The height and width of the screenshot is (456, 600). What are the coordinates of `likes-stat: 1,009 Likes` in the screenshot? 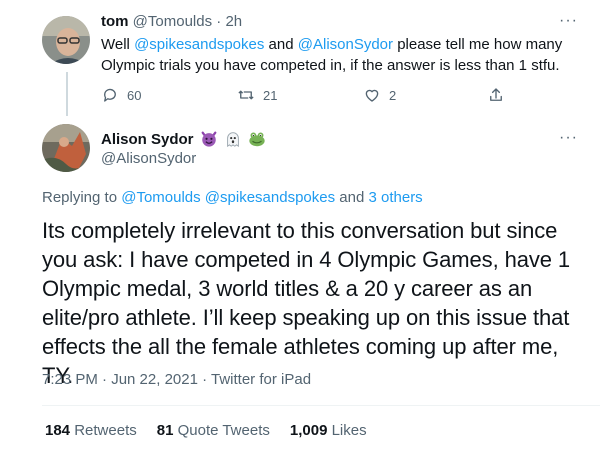 It's located at (328, 430).